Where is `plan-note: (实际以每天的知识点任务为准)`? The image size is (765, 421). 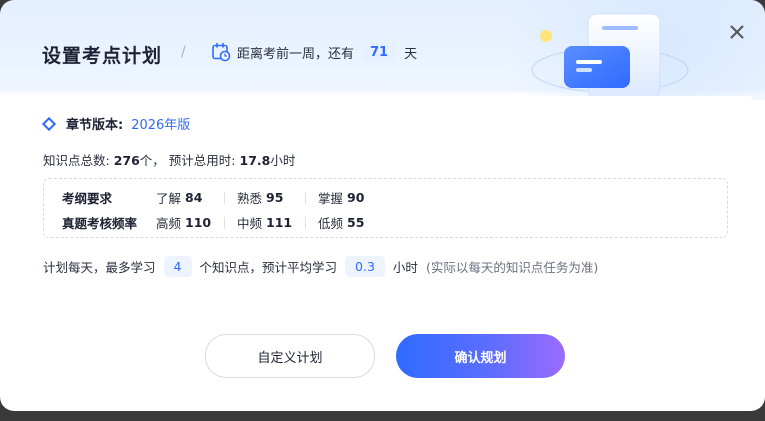 plan-note: (实际以每天的知识点任务为准) is located at coordinates (512, 267).